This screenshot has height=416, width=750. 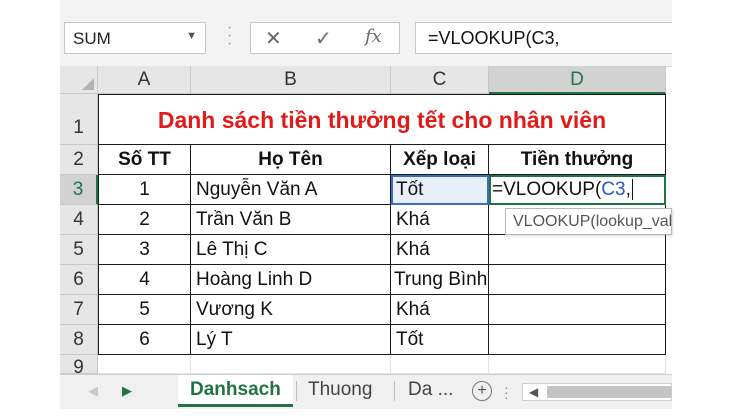 What do you see at coordinates (632, 189) in the screenshot?
I see `text-cursor` at bounding box center [632, 189].